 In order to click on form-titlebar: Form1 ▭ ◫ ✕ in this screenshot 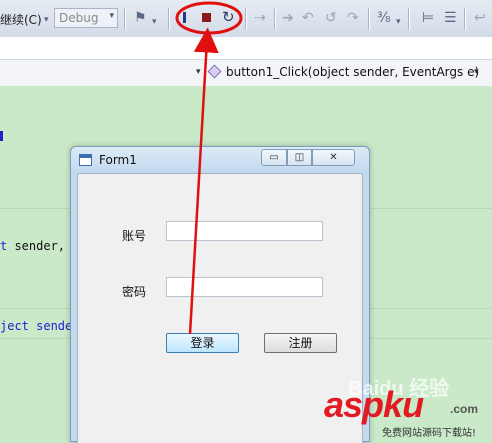, I will do `click(220, 160)`.